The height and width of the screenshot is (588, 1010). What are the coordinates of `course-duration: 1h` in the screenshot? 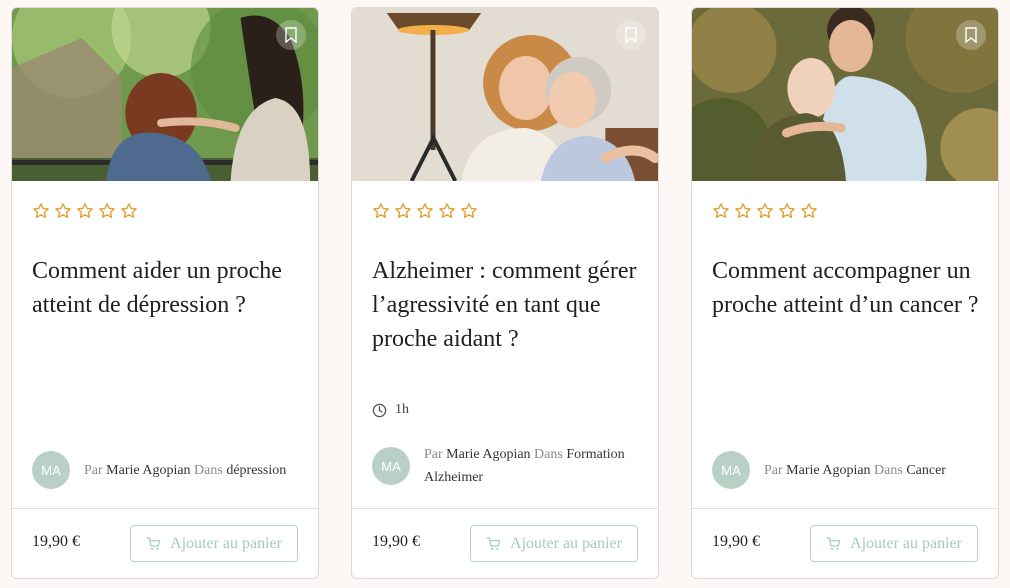 It's located at (390, 410).